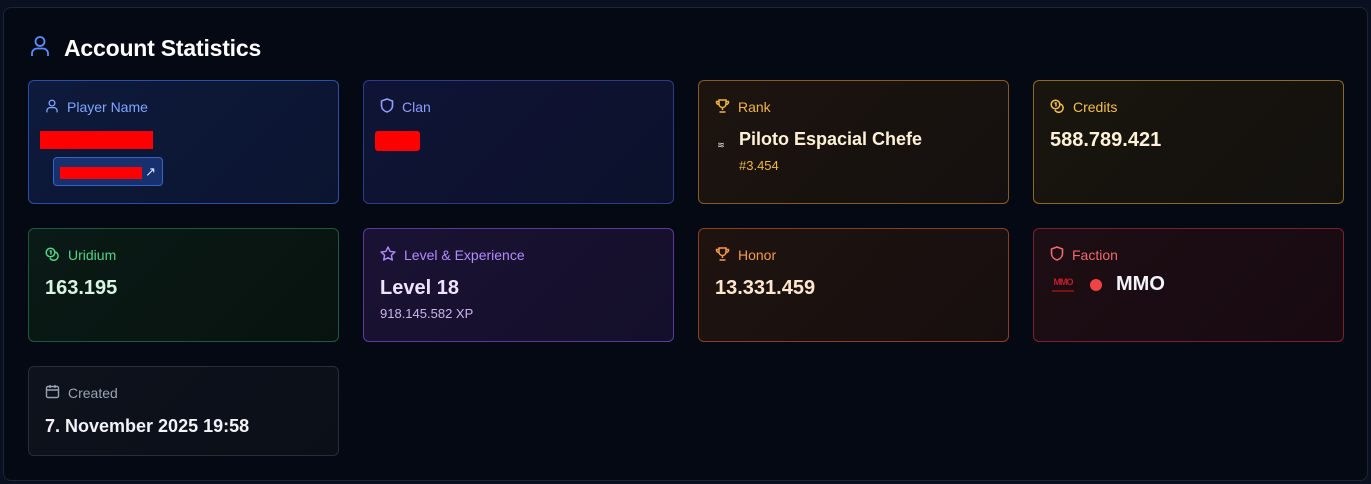  I want to click on credits-value: 588.789.421, so click(1106, 140).